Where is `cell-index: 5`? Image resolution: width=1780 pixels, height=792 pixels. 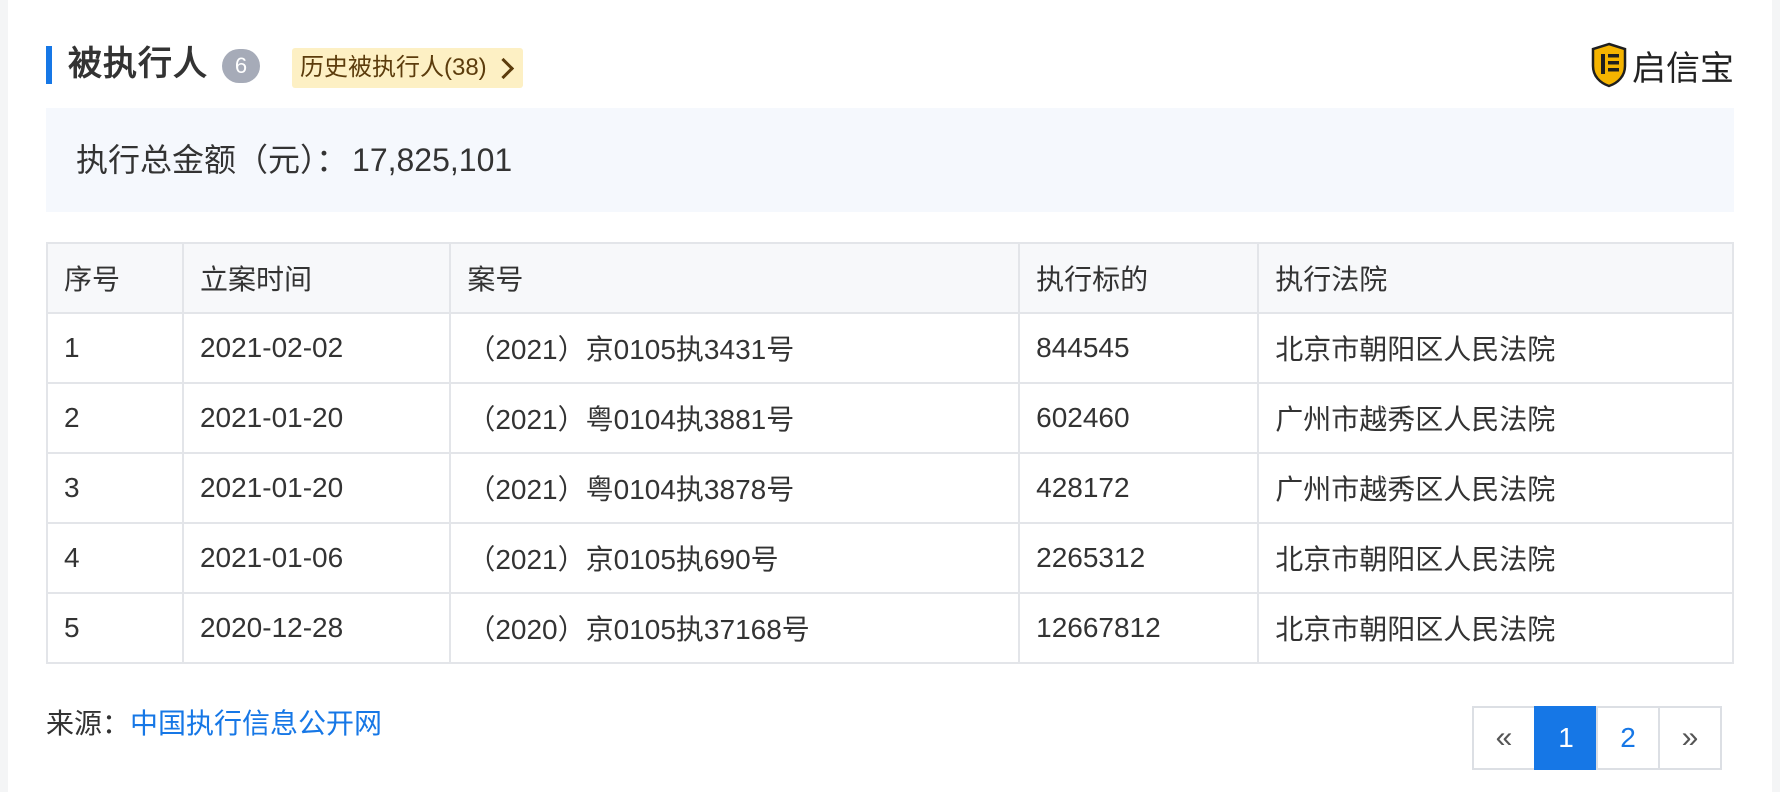 cell-index: 5 is located at coordinates (115, 628).